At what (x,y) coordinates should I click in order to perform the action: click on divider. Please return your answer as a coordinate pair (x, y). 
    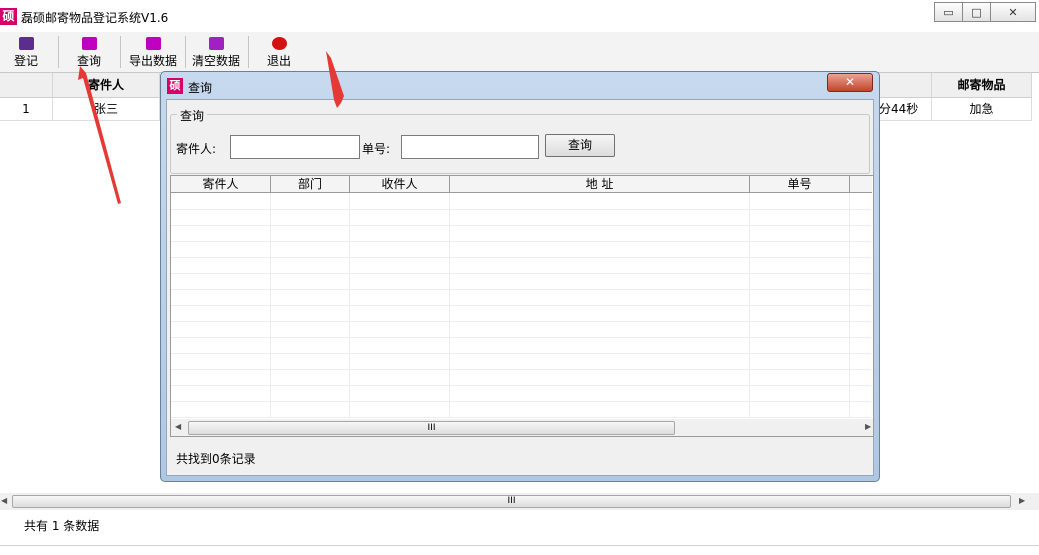
    Looking at the image, I should click on (519, 545).